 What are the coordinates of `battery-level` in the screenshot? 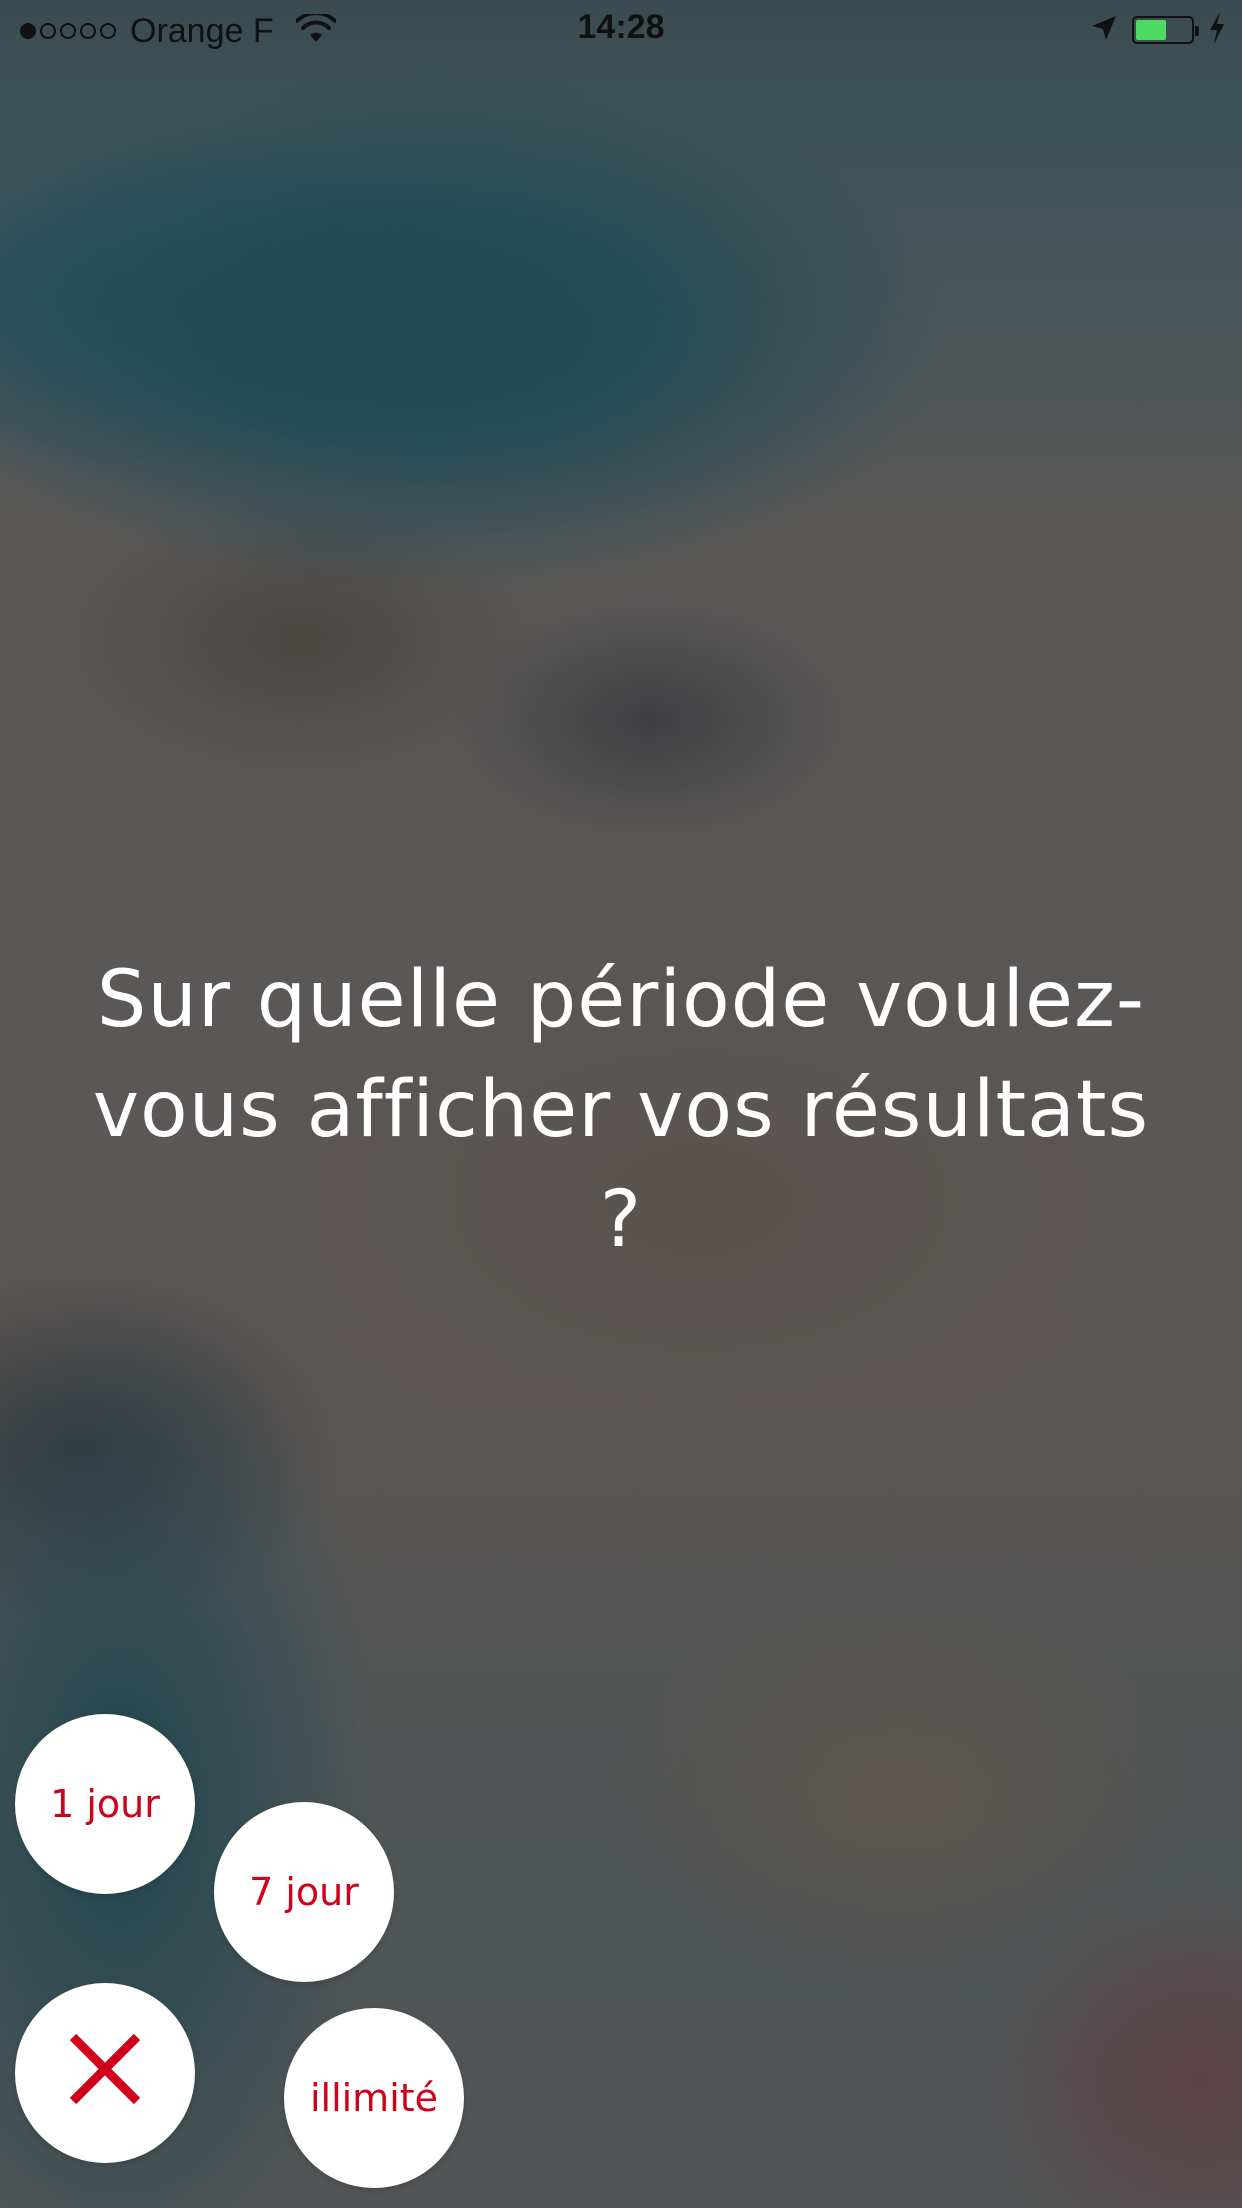 It's located at (1151, 30).